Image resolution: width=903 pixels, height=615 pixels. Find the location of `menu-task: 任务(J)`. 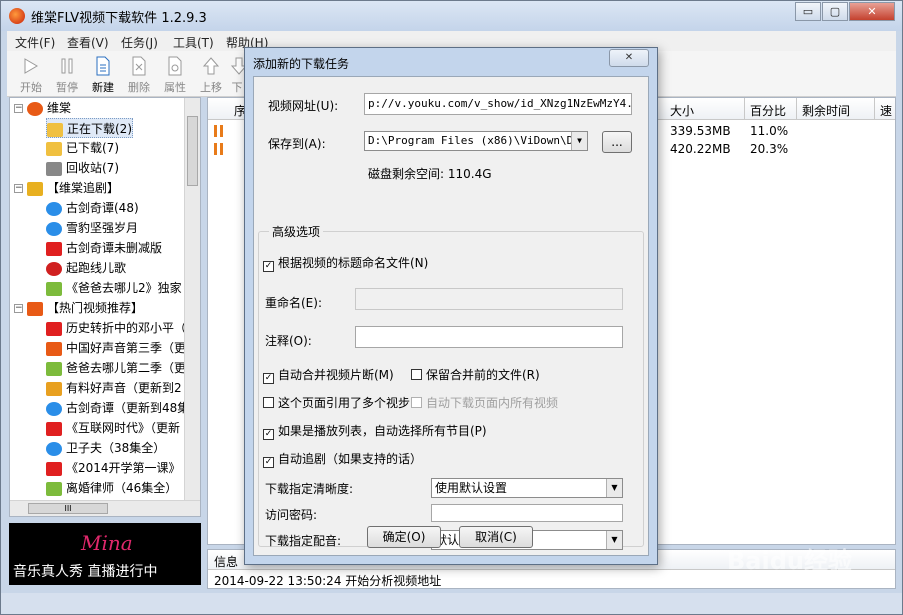

menu-task: 任务(J) is located at coordinates (139, 42).